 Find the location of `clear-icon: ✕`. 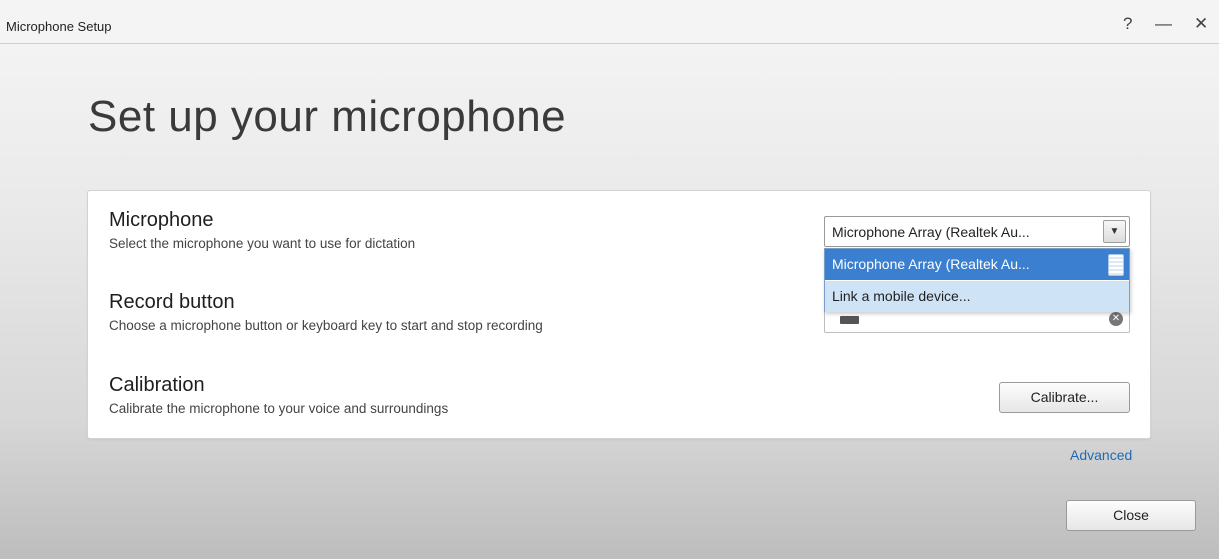

clear-icon: ✕ is located at coordinates (1116, 319).